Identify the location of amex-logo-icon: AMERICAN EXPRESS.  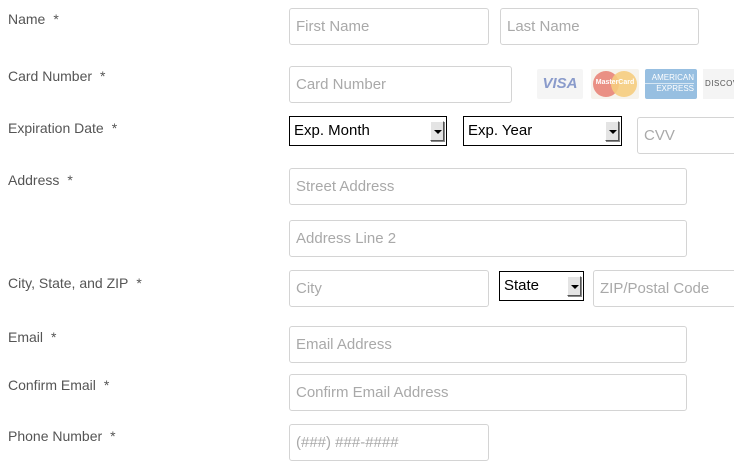
(671, 84).